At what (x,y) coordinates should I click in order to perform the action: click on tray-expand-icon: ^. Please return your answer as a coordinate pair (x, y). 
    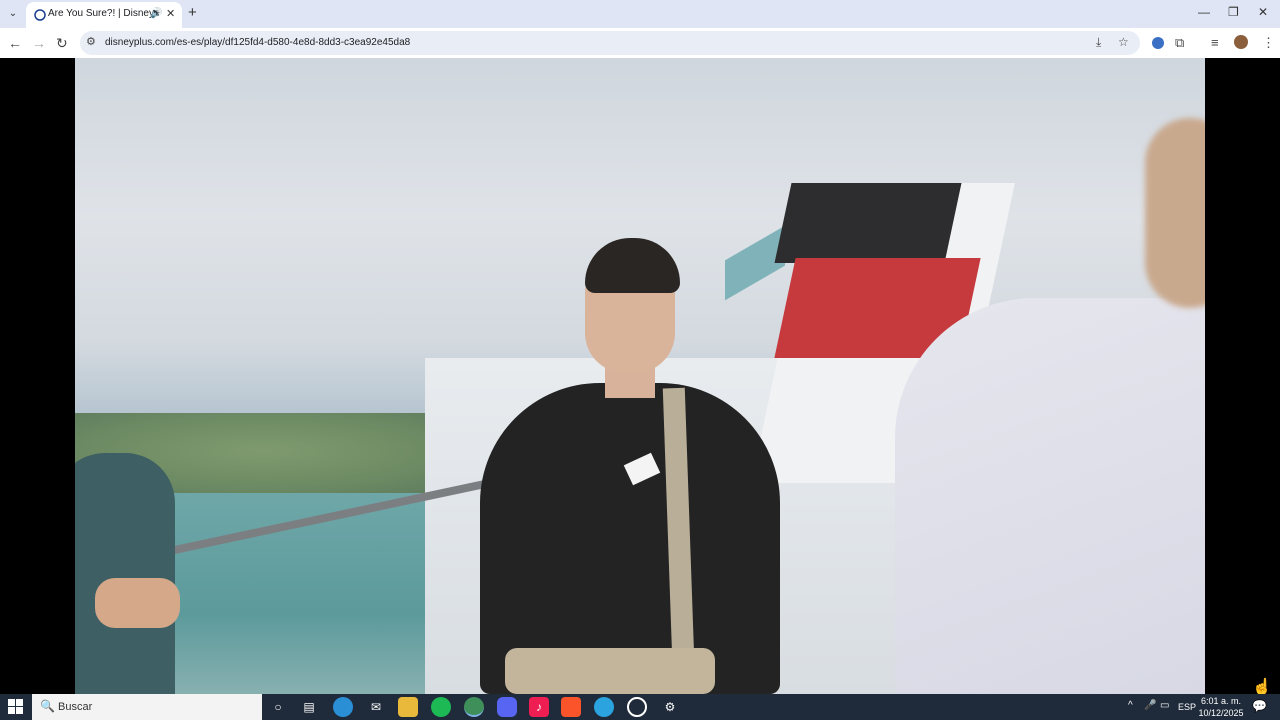
    Looking at the image, I should click on (1130, 705).